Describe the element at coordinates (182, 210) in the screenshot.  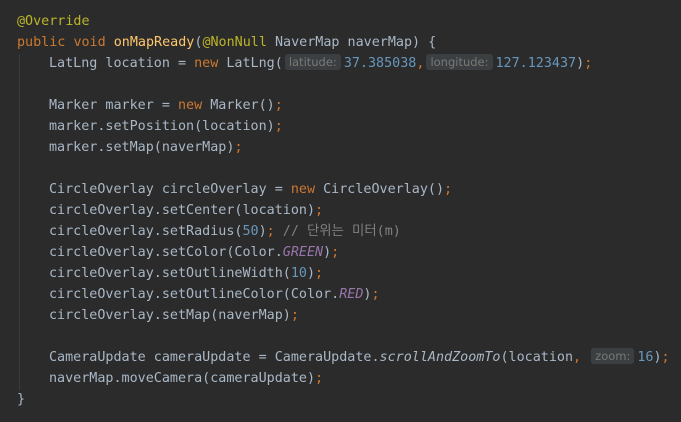
I see `statement: circleOverlay.setCenter(location)` at that location.